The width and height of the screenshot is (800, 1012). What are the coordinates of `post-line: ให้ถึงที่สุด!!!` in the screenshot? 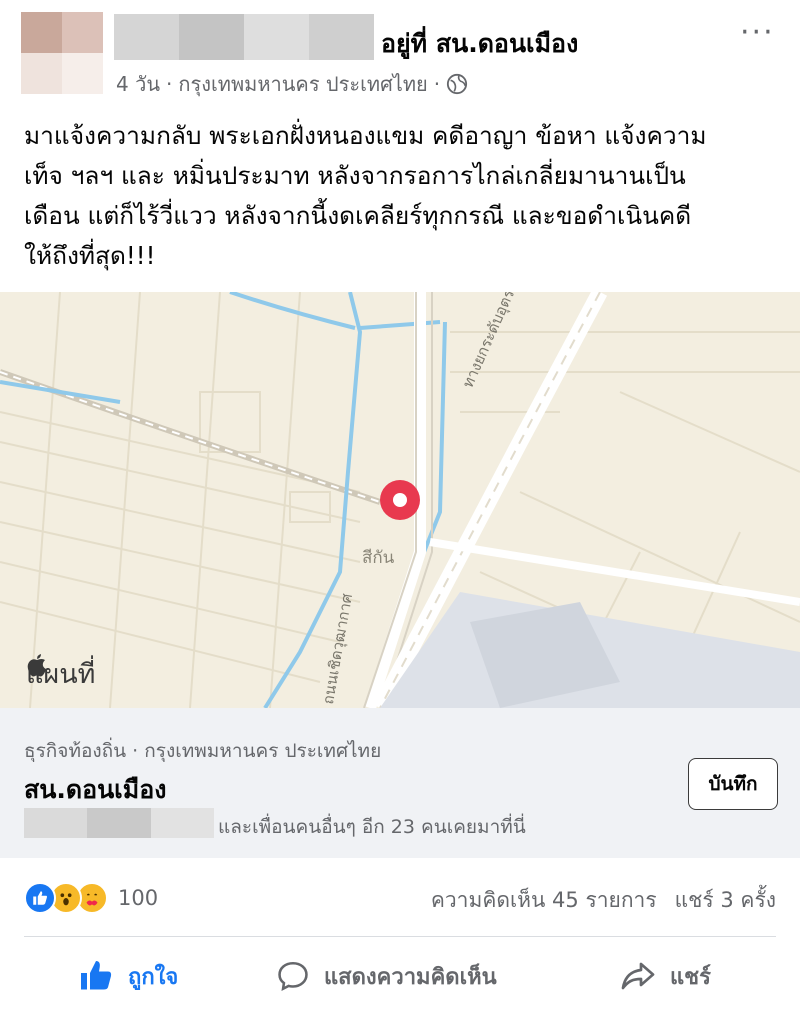 It's located at (90, 255).